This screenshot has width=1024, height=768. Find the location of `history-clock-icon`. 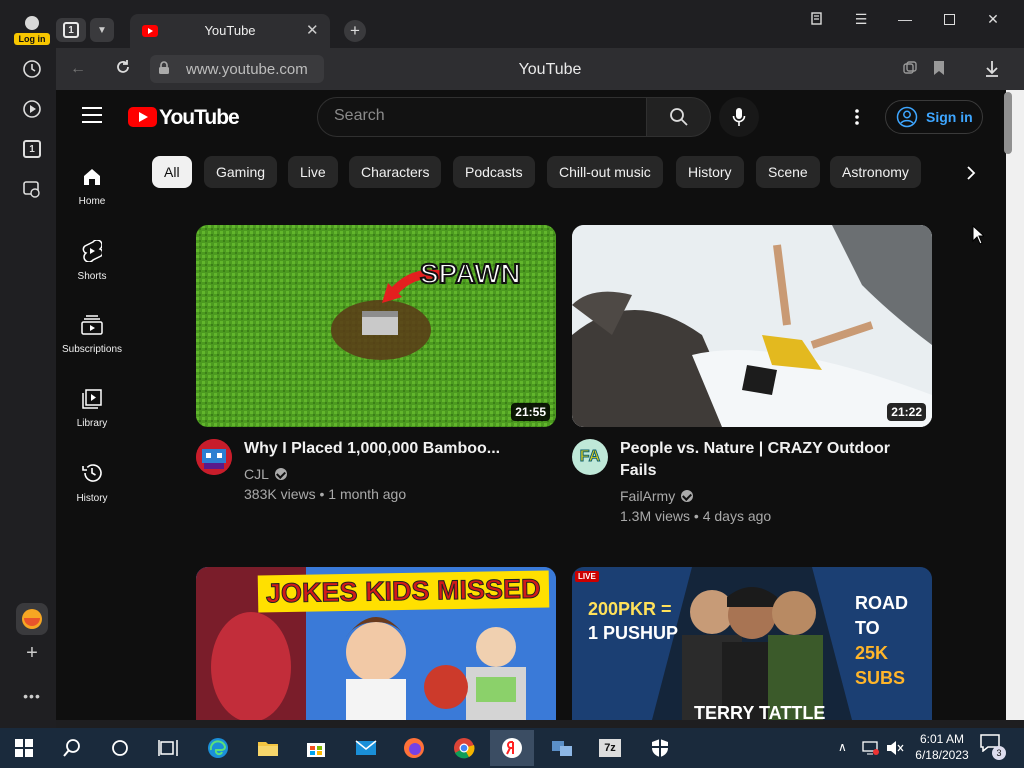

history-clock-icon is located at coordinates (32, 69).